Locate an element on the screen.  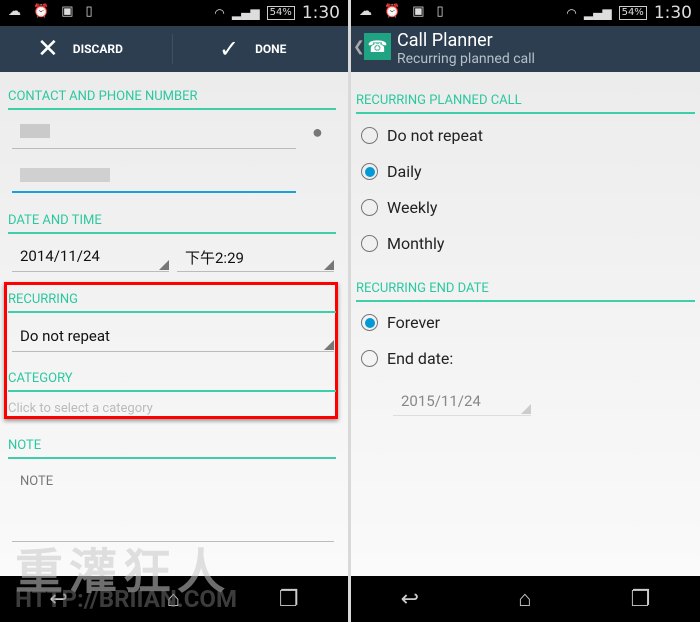
recurring-section-header: RECURRING PLANNED CALL is located at coordinates (525, 103).